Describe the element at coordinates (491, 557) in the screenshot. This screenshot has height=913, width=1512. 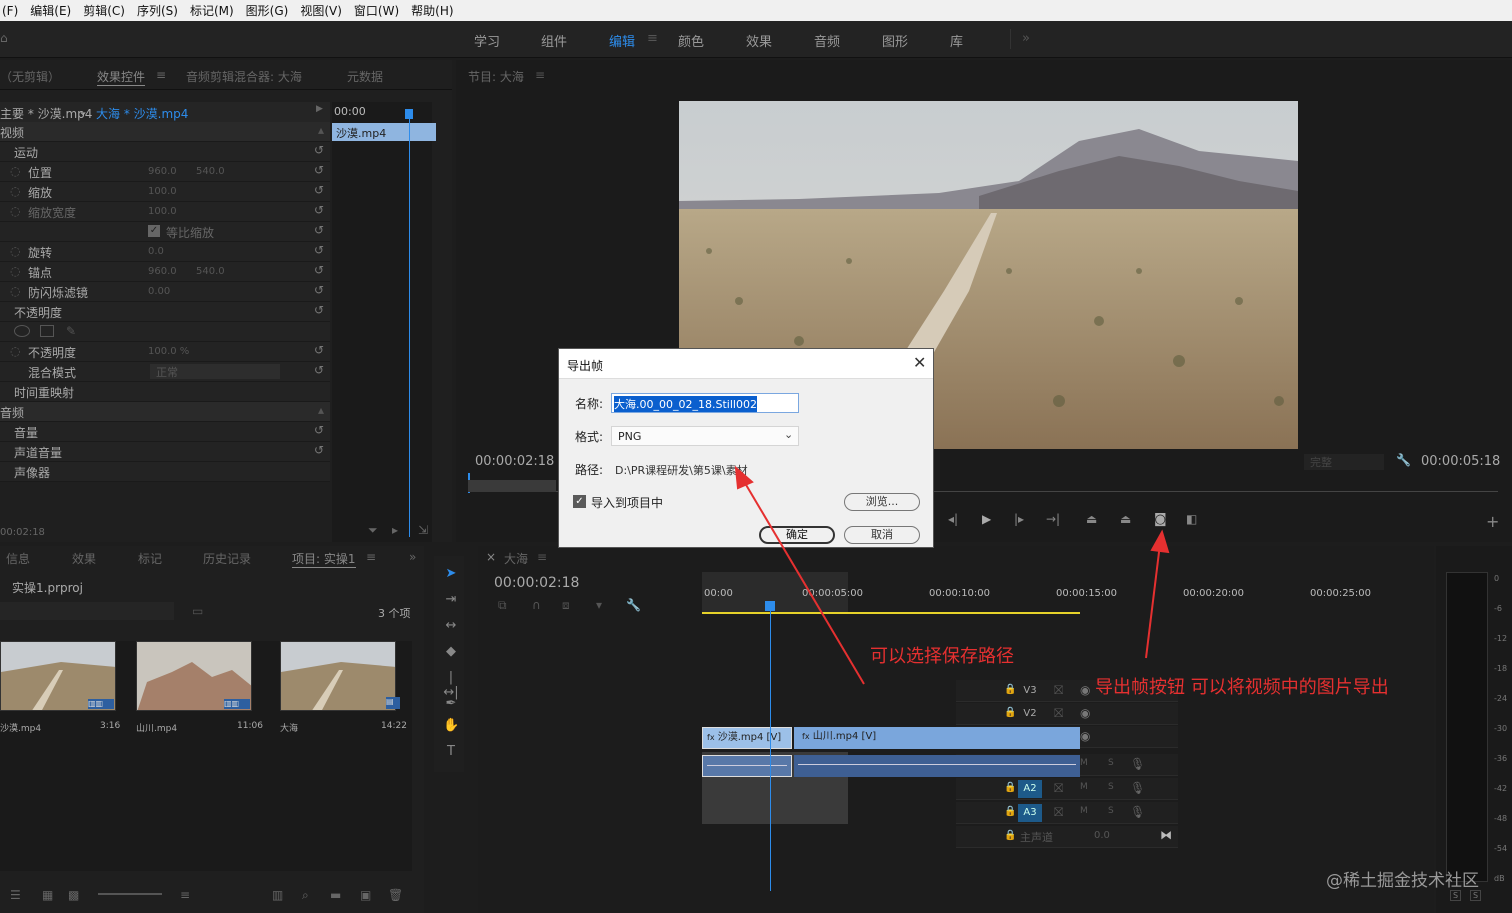
I see `close-icon: ×` at that location.